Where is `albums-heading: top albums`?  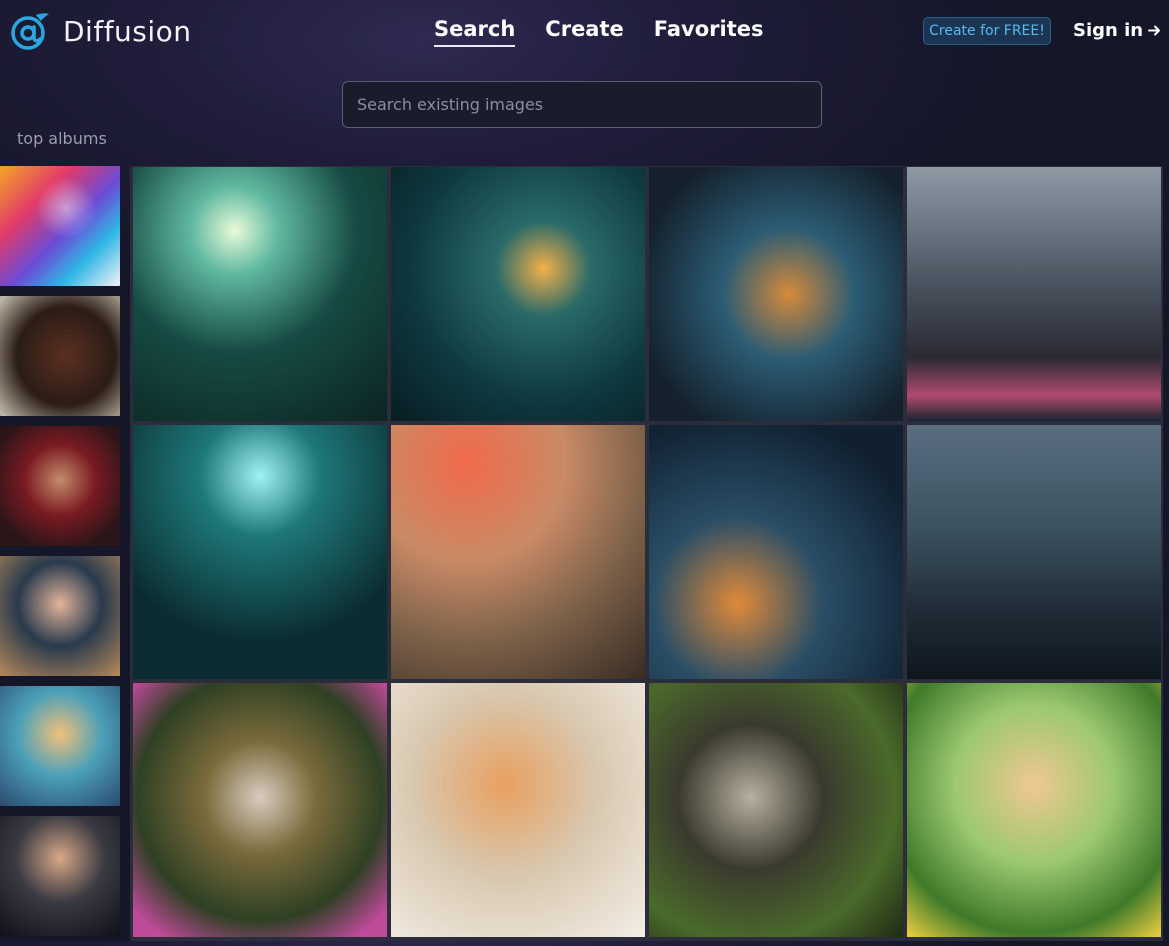
albums-heading: top albums is located at coordinates (62, 138).